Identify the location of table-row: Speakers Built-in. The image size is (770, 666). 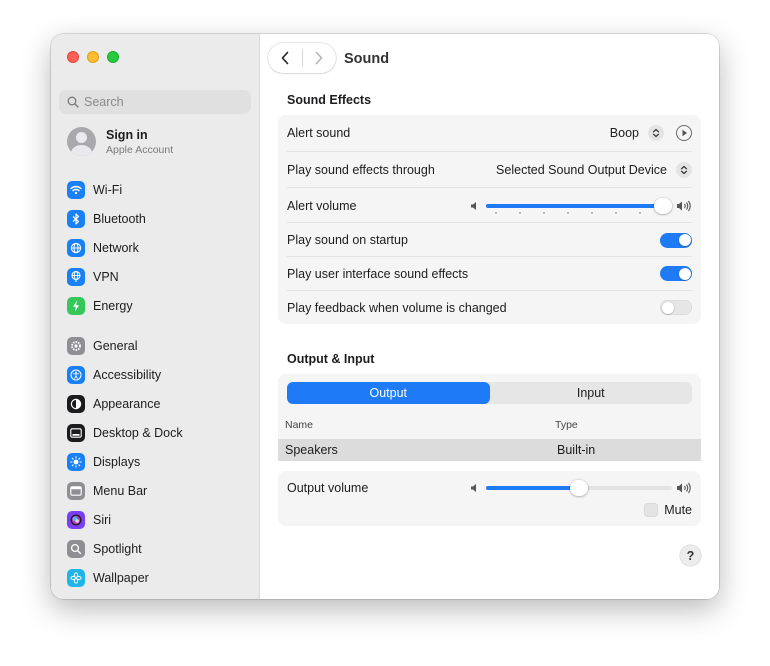
(489, 450).